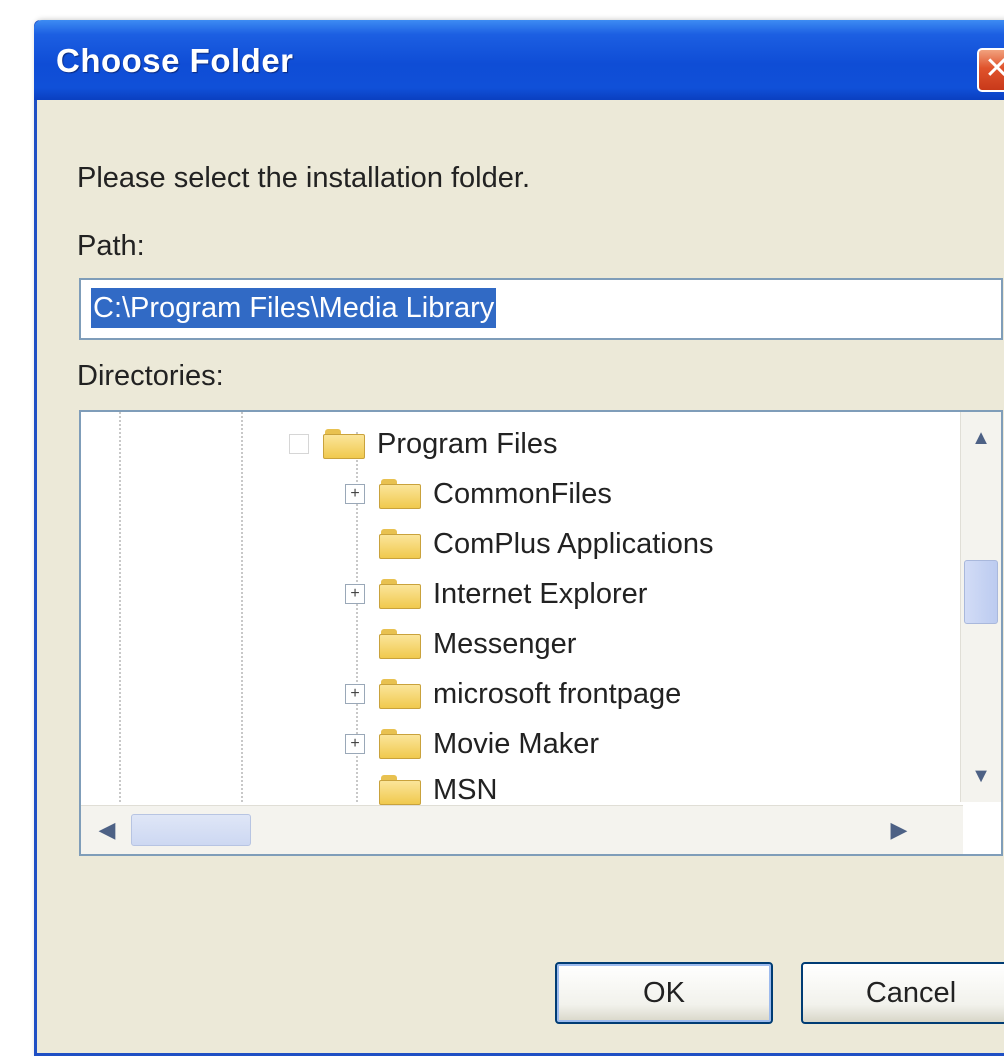 Image resolution: width=1004 pixels, height=1056 pixels. What do you see at coordinates (522, 493) in the screenshot?
I see `tree-item-label: CommonFiles` at bounding box center [522, 493].